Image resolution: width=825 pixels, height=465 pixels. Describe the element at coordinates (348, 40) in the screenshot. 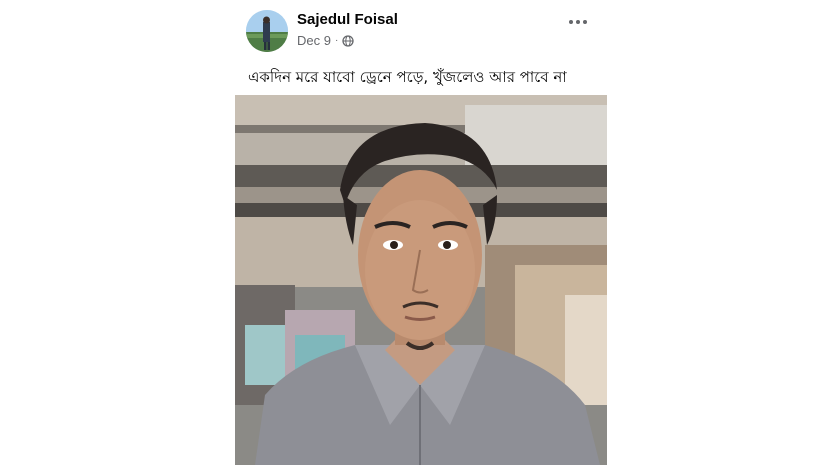

I see `globe-icon` at that location.